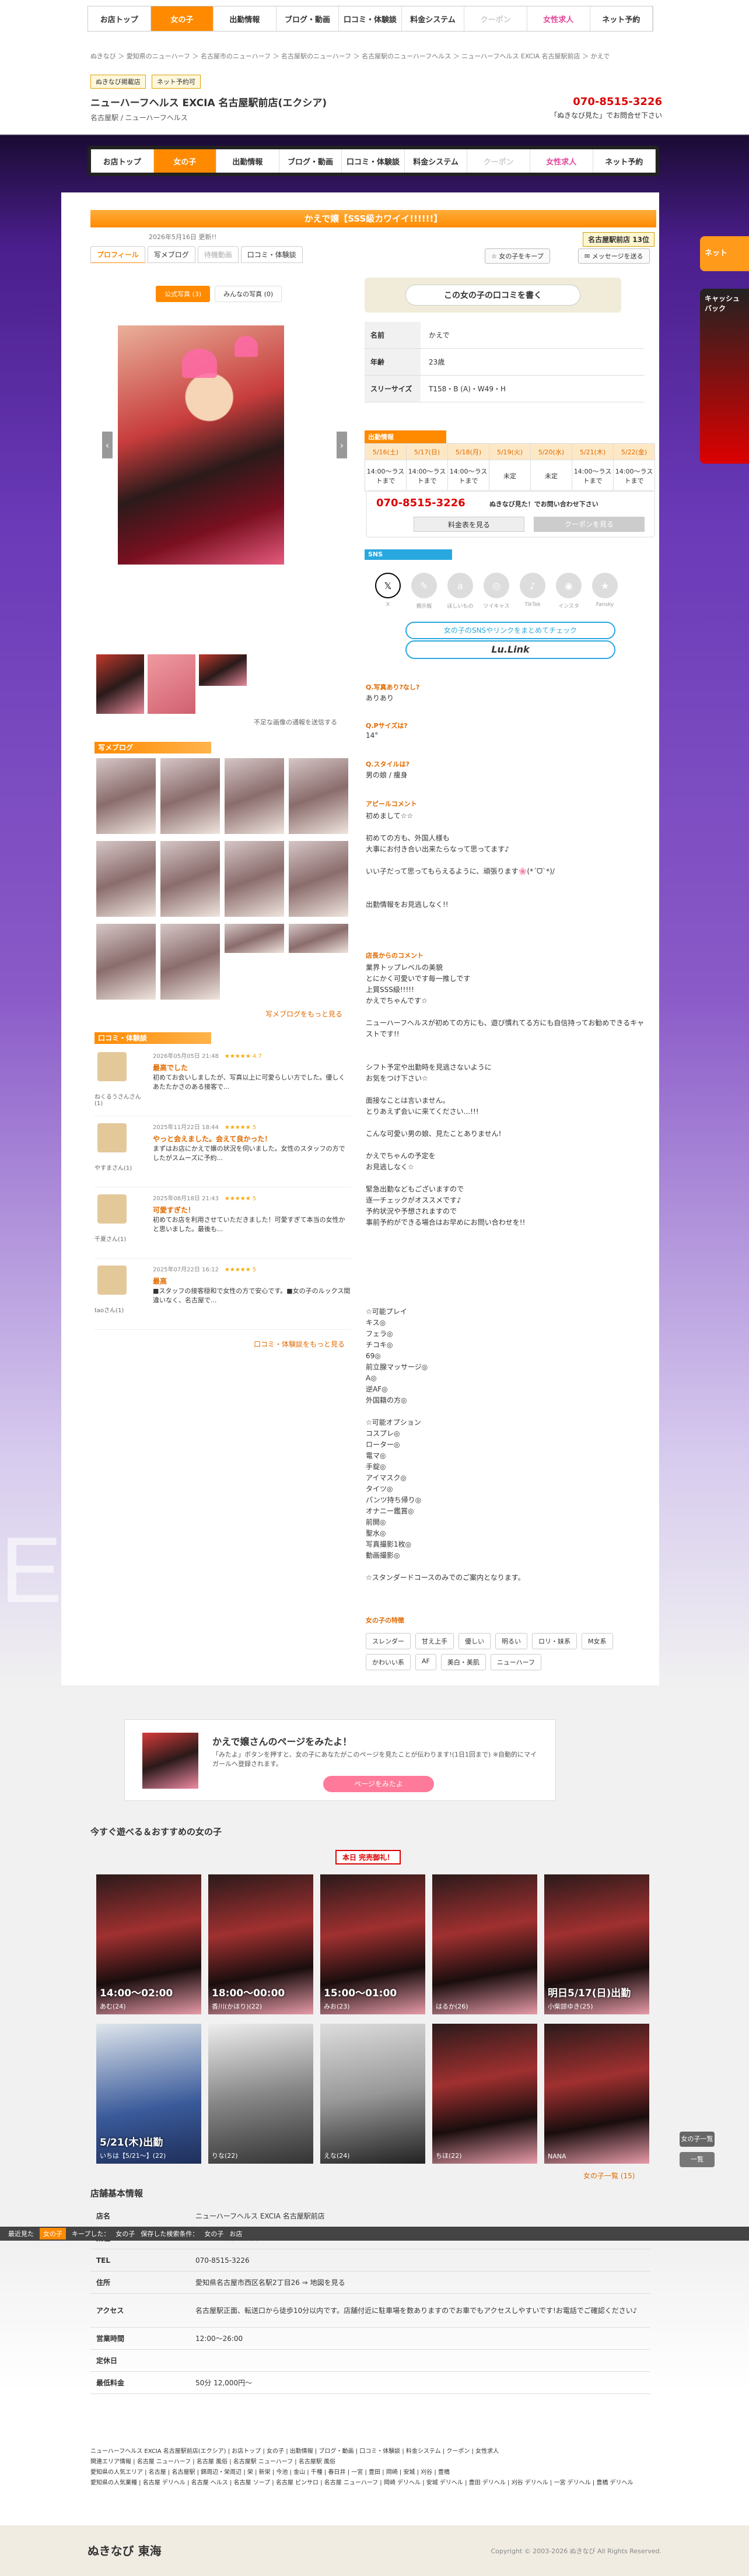 Image resolution: width=749 pixels, height=2576 pixels. I want to click on nav-recruit: 女性求人, so click(558, 18).